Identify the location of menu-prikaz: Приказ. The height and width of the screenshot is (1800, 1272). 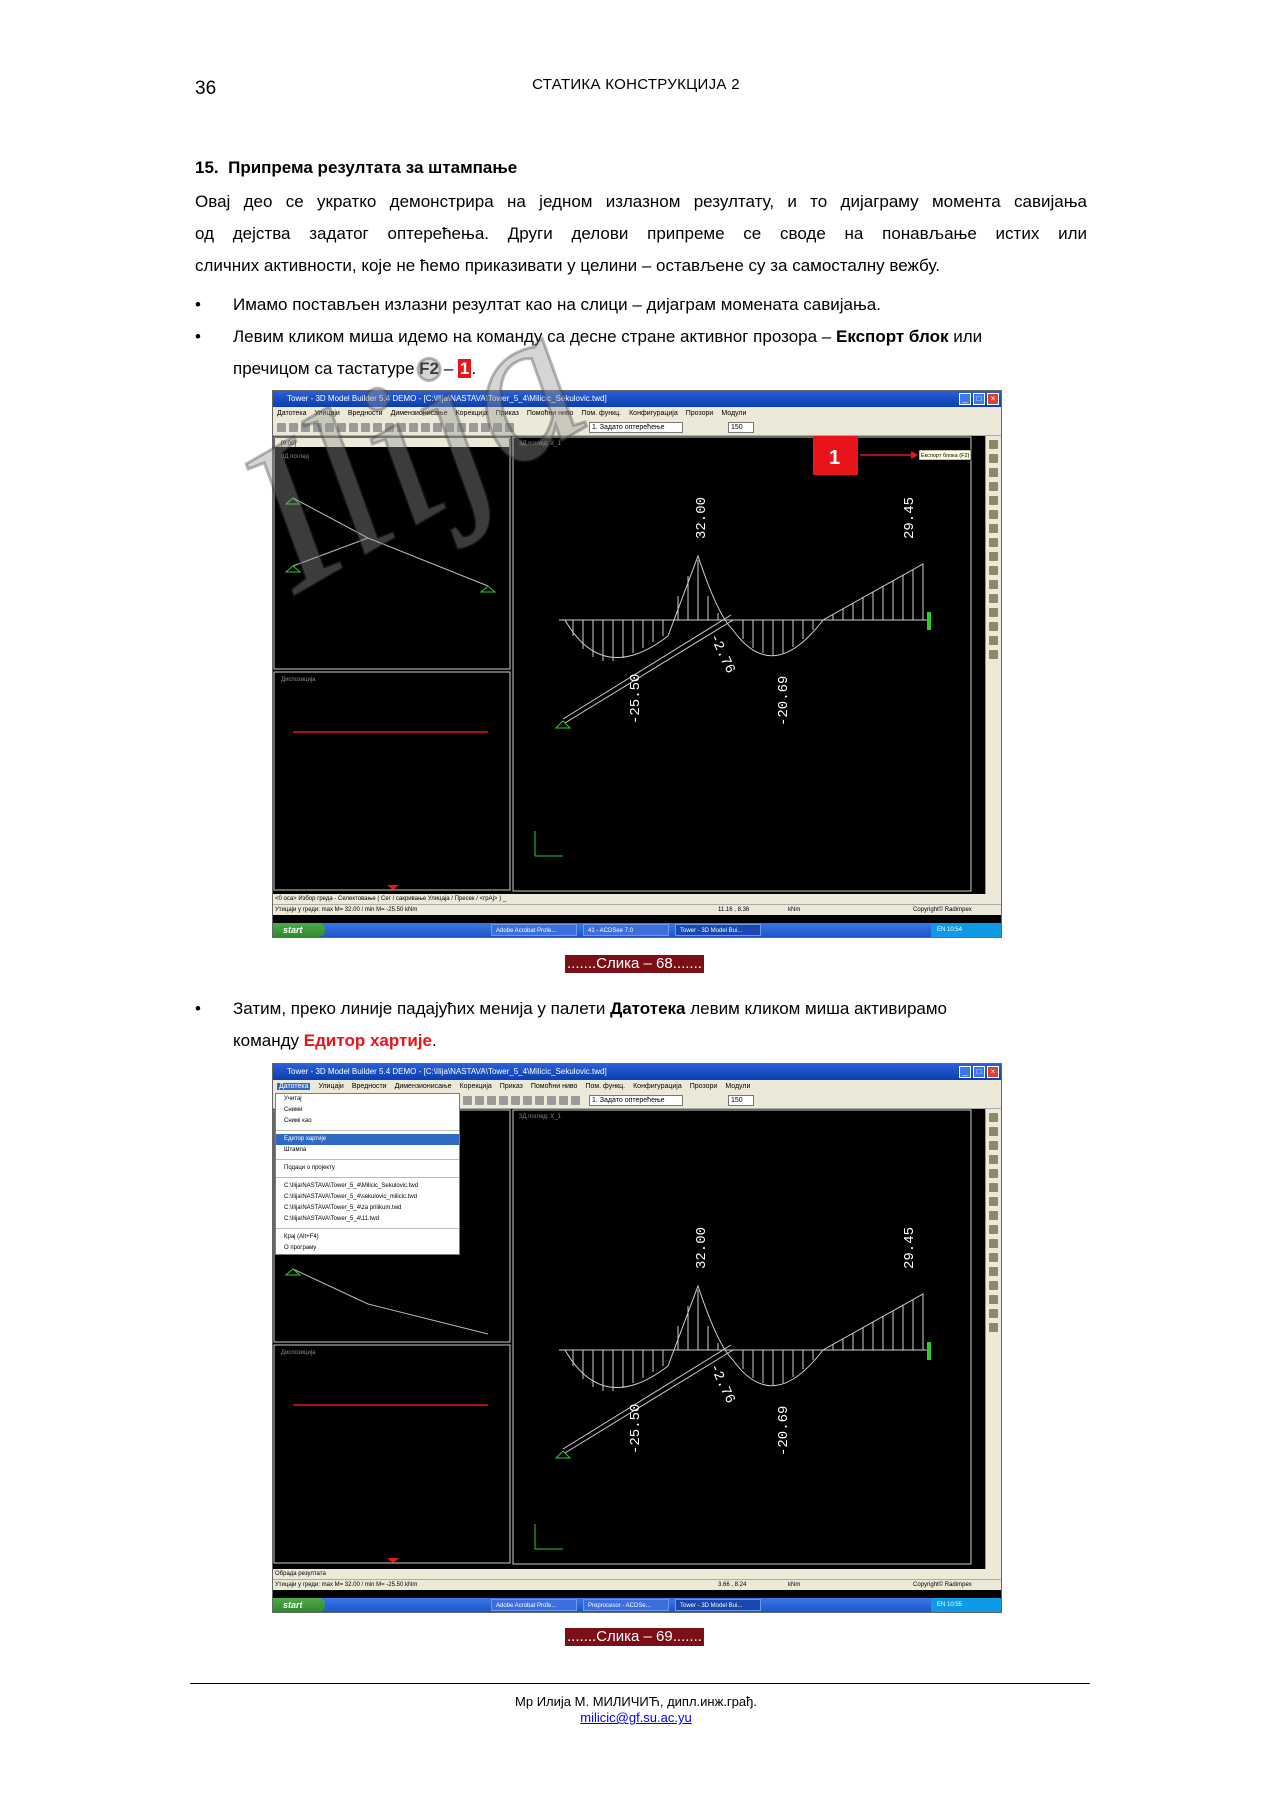
(511, 1086).